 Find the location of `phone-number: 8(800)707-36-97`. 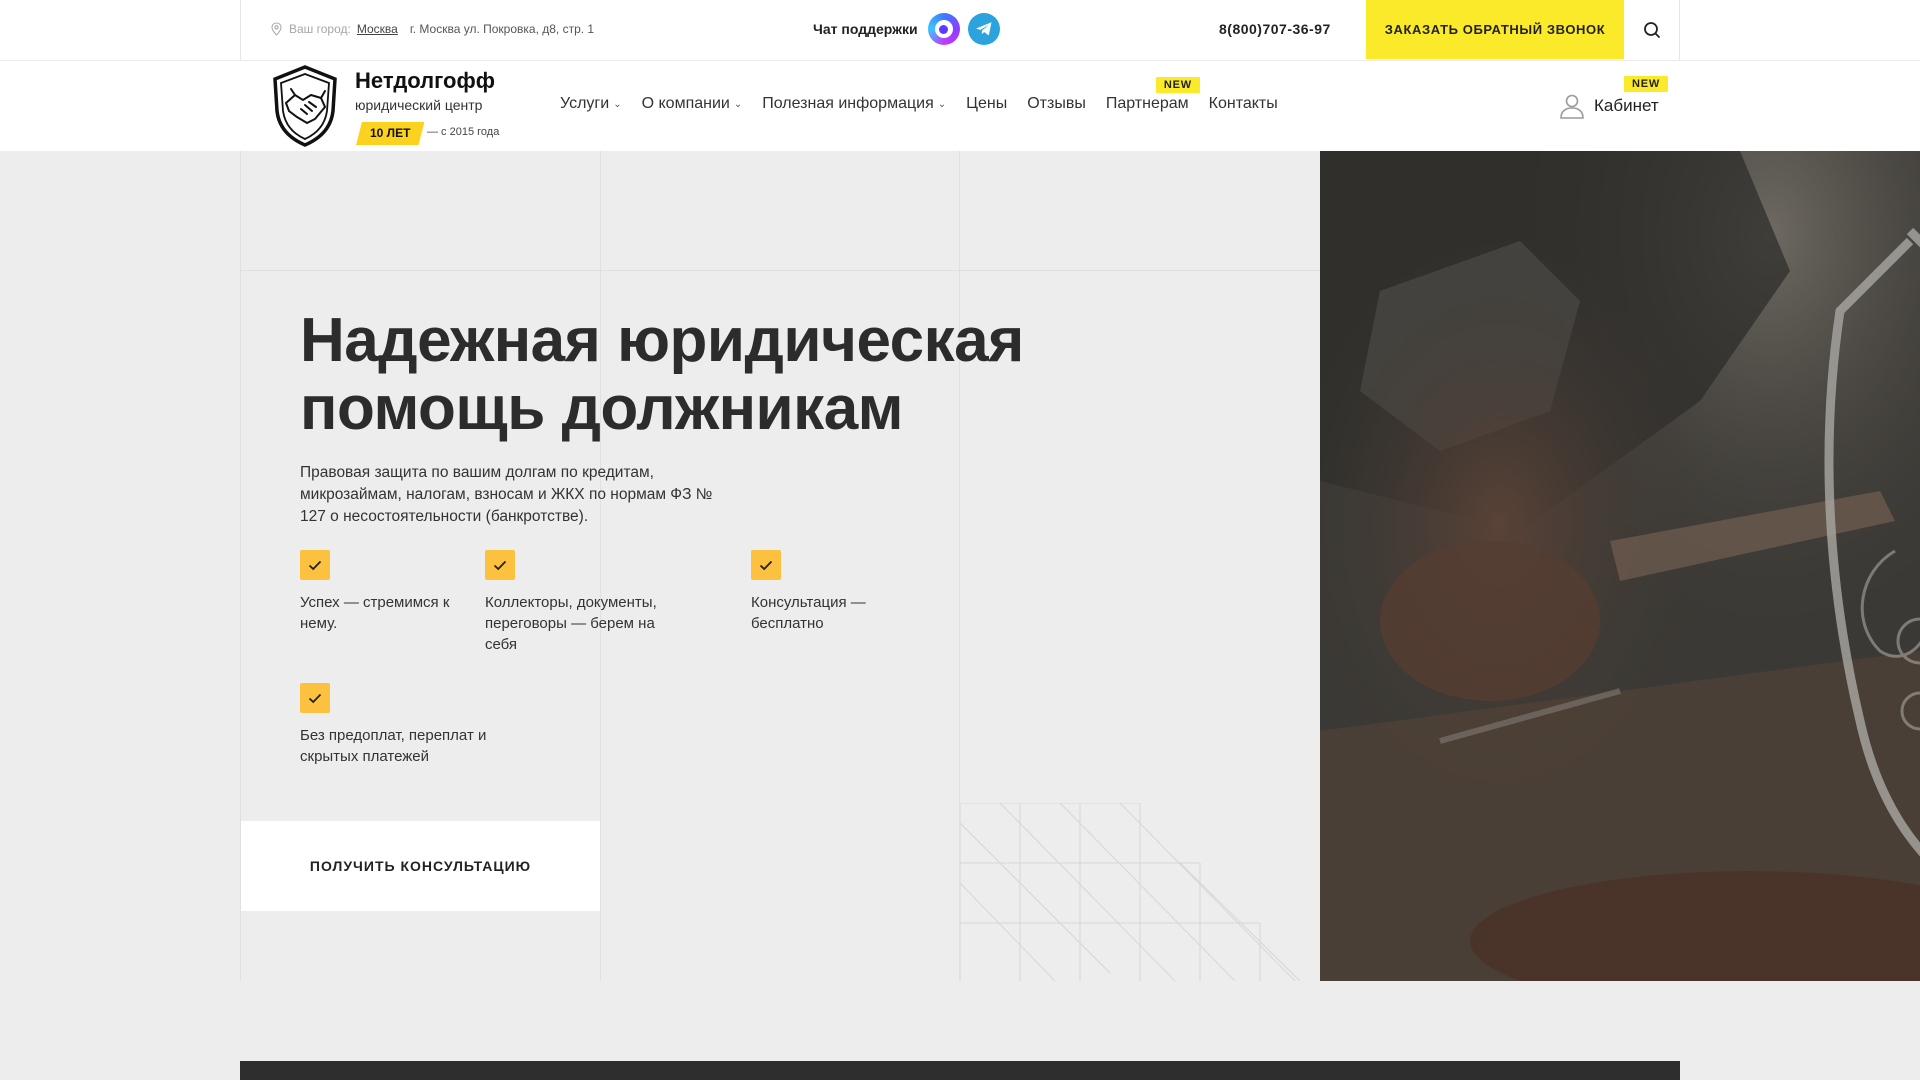

phone-number: 8(800)707-36-97 is located at coordinates (1275, 29).